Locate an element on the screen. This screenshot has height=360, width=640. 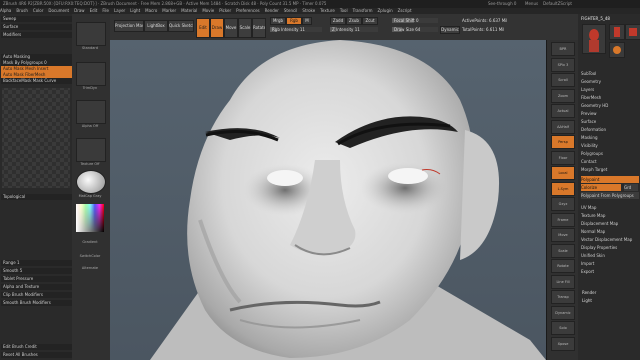
viewport-tool-transp: Transp is located at coordinates (563, 297).